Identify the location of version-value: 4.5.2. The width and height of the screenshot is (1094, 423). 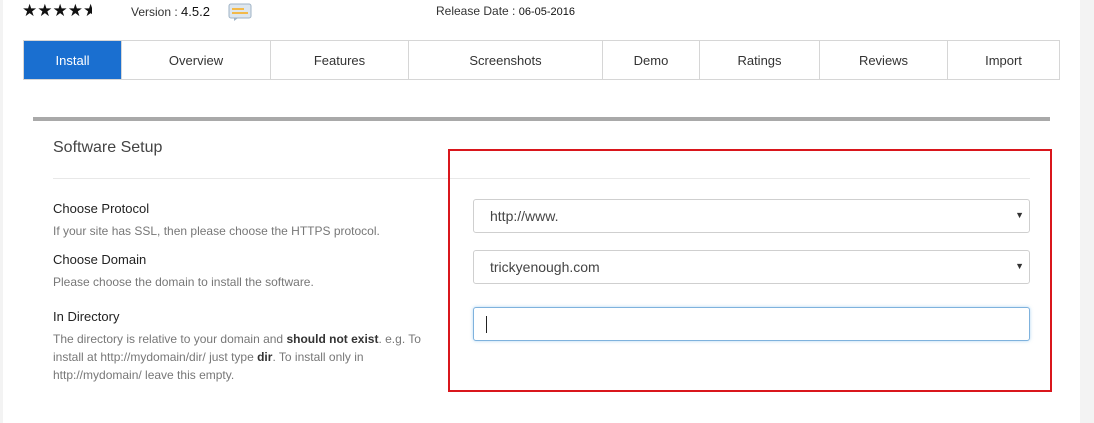
(195, 11).